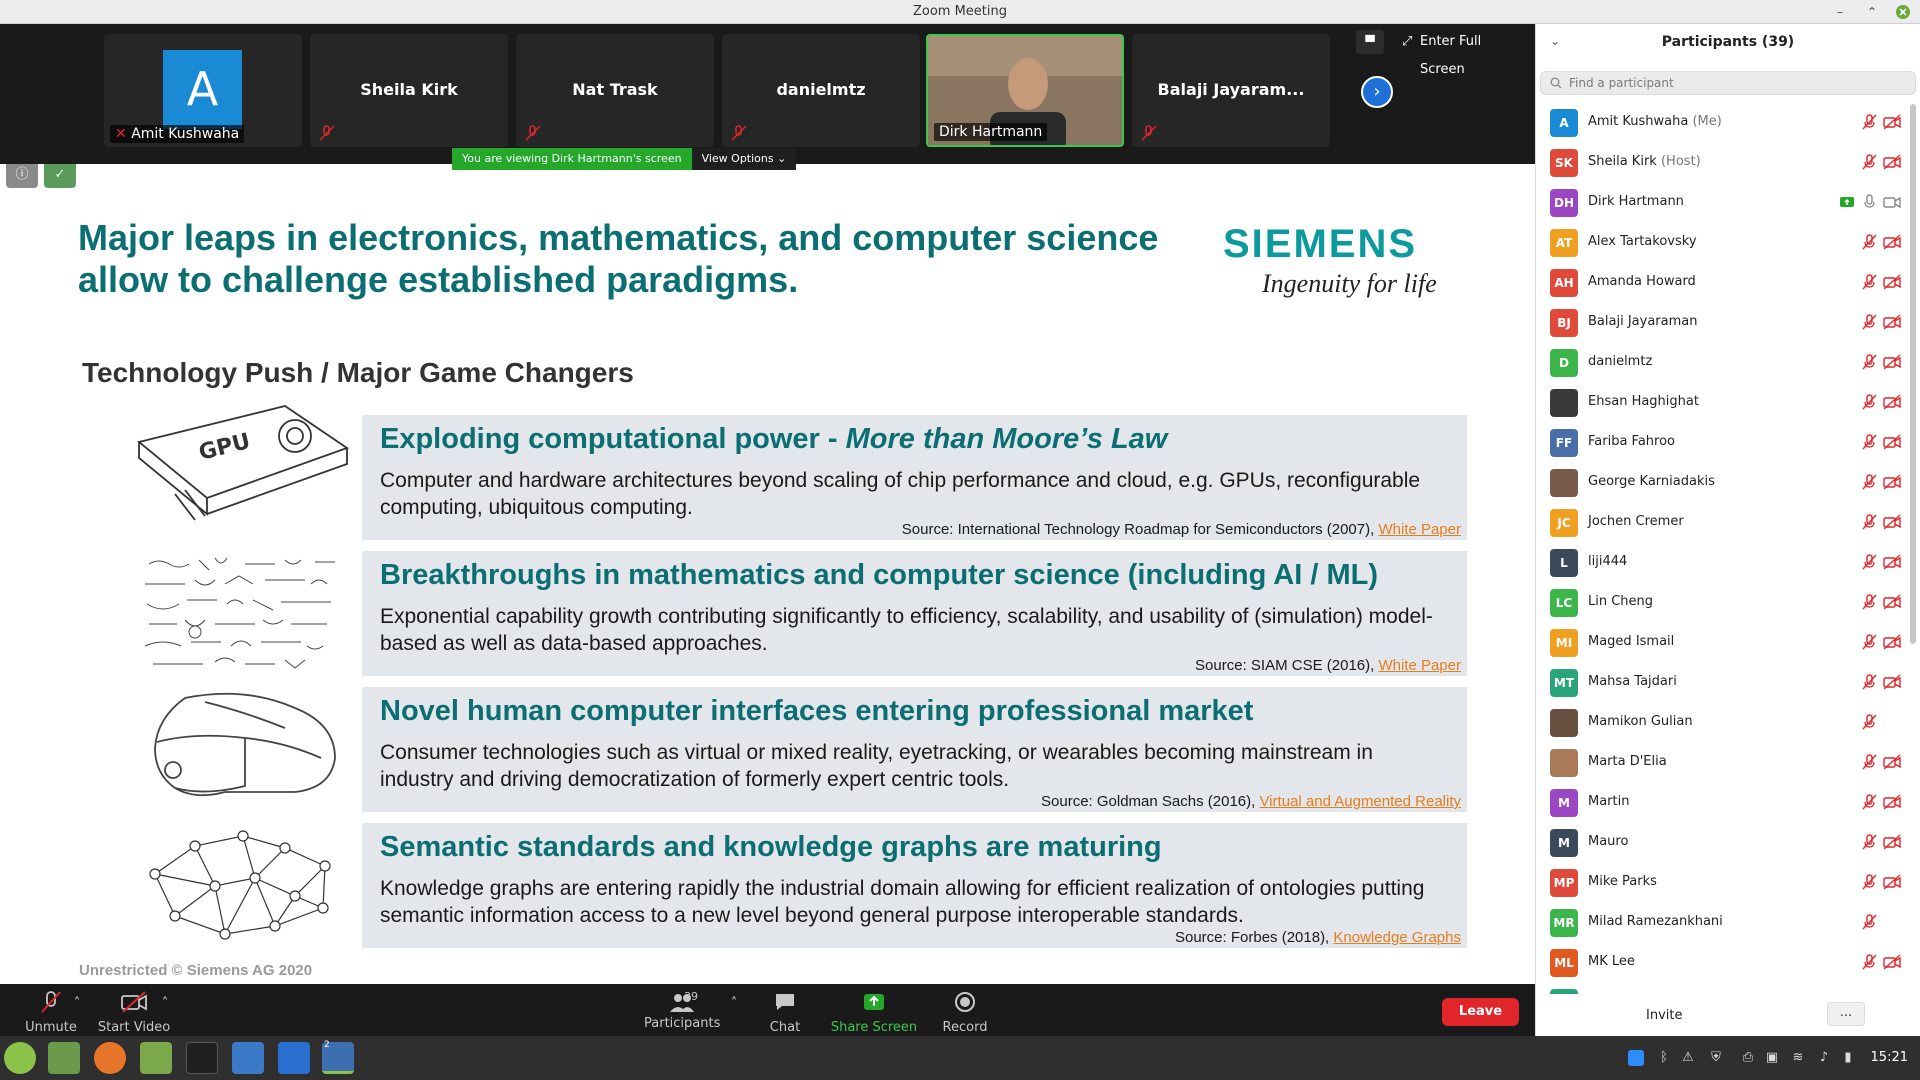  I want to click on video-tile-sheila: Sheila Kirk, so click(409, 90).